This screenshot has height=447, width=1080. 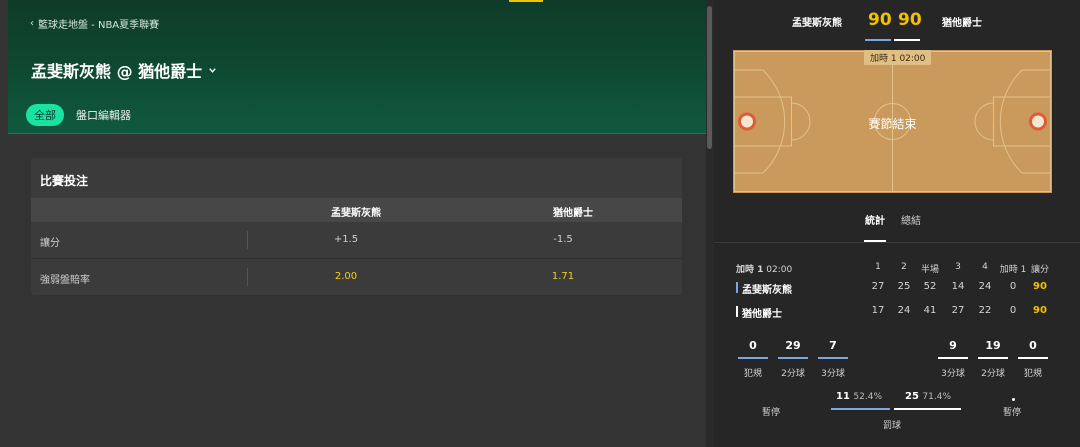 I want to click on chevron-down-icon, so click(x=212, y=70).